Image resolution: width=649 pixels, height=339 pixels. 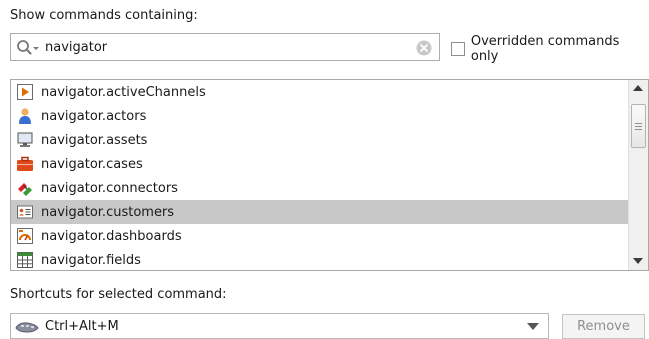 I want to click on vertical-scrollbar, so click(x=638, y=175).